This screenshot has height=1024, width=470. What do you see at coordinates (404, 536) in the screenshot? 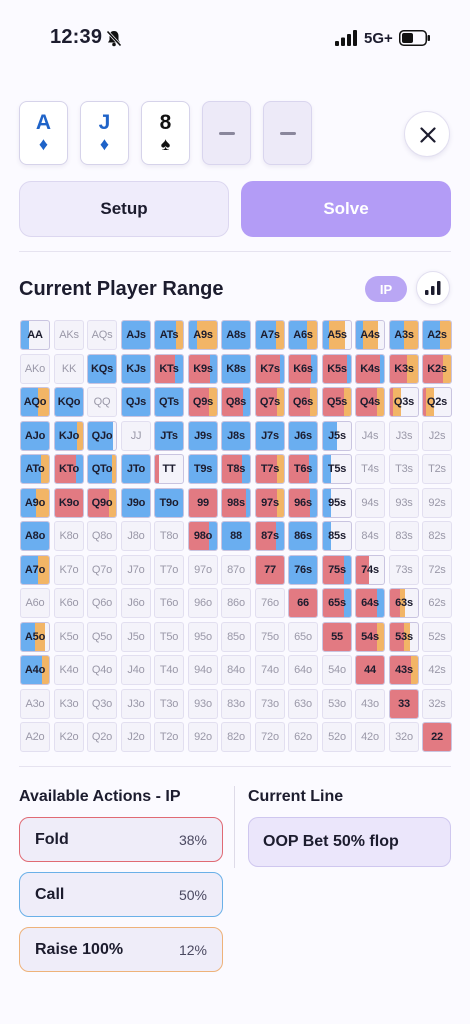
I see `hand-cell: 83s` at bounding box center [404, 536].